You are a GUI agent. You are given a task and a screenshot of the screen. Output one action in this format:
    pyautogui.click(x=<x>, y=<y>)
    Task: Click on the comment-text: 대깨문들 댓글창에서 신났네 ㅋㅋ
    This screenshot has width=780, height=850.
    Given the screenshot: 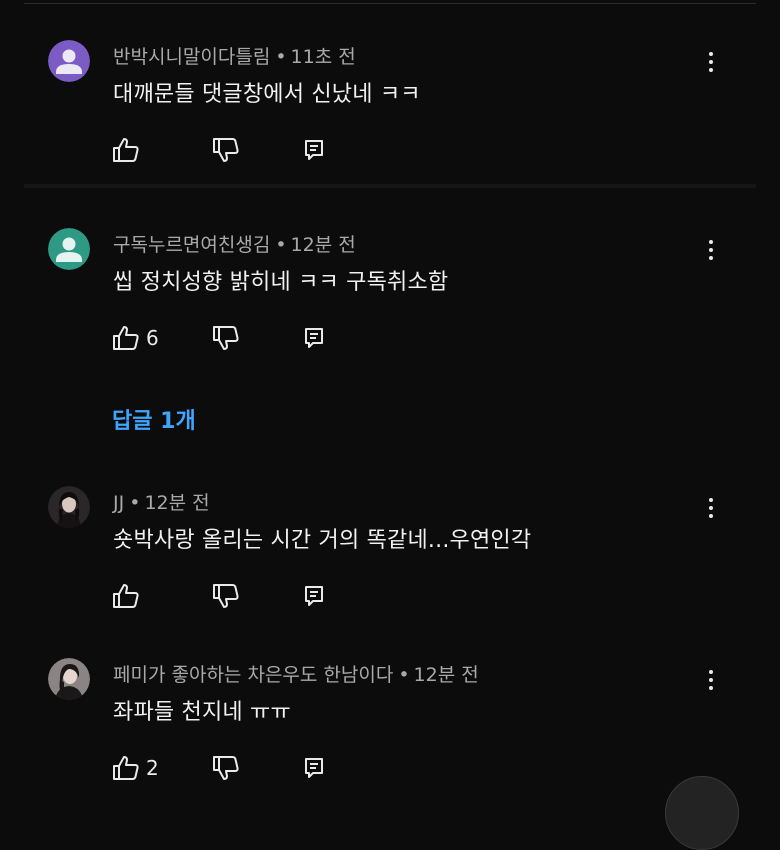 What is the action you would take?
    pyautogui.click(x=267, y=94)
    